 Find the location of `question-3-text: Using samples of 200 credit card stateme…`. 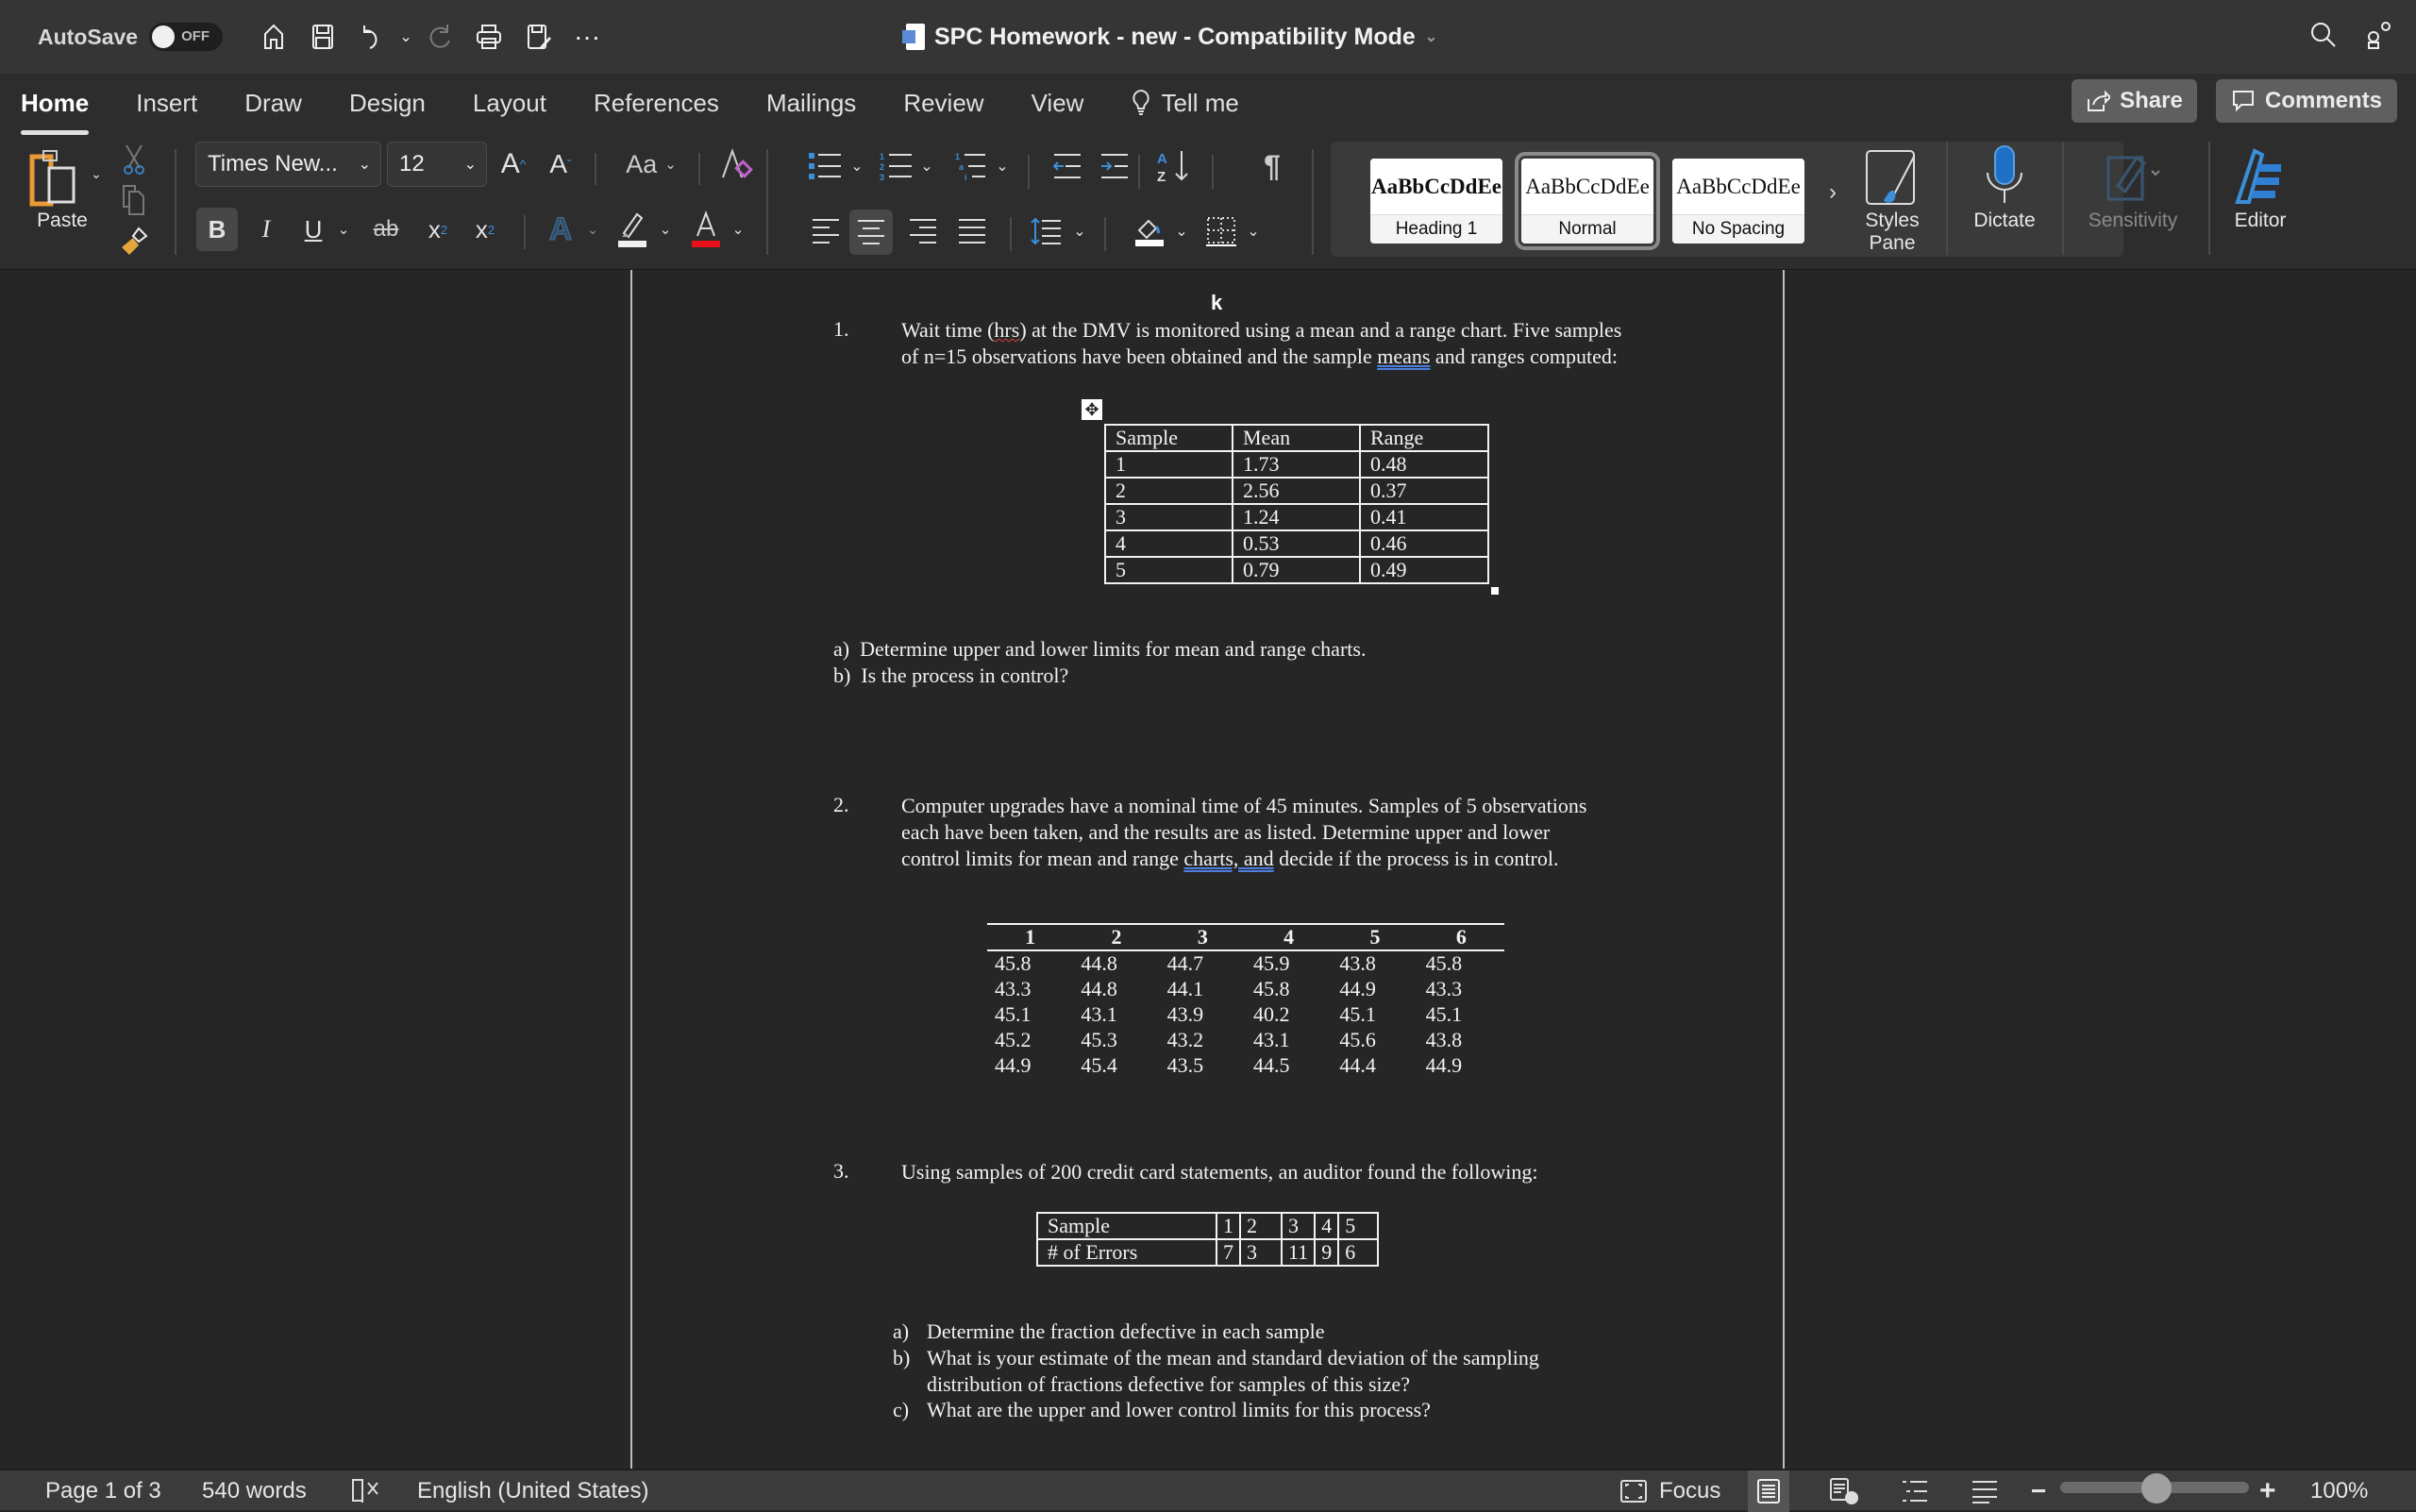

question-3-text: Using samples of 200 credit card stateme… is located at coordinates (1219, 1172).